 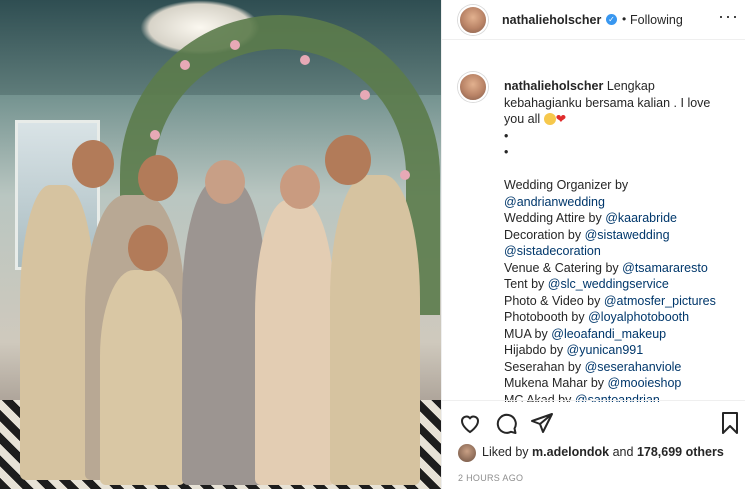 I want to click on post-timestamp: 2 HOURS AGO, so click(x=490, y=478).